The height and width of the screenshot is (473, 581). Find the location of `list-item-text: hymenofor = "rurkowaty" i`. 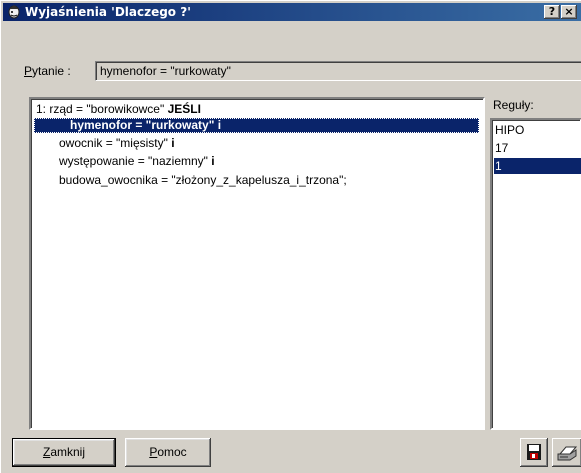

list-item-text: hymenofor = "rurkowaty" i is located at coordinates (146, 125).